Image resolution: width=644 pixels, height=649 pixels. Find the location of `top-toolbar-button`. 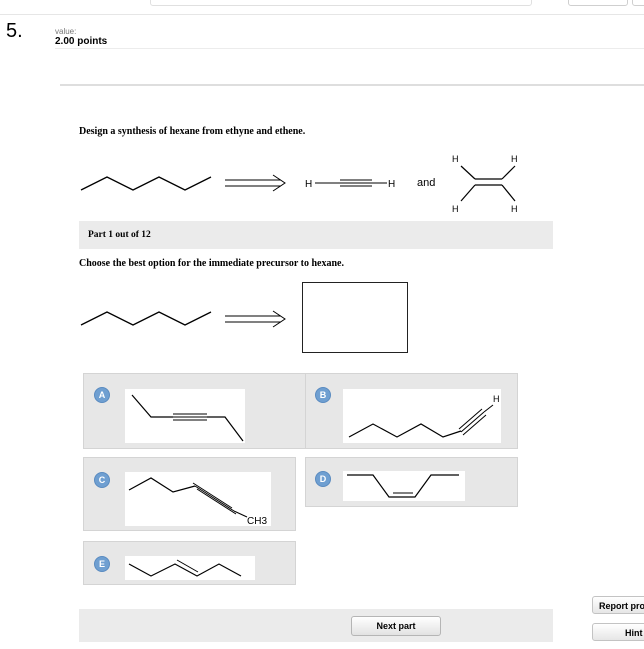

top-toolbar-button is located at coordinates (598, 3).